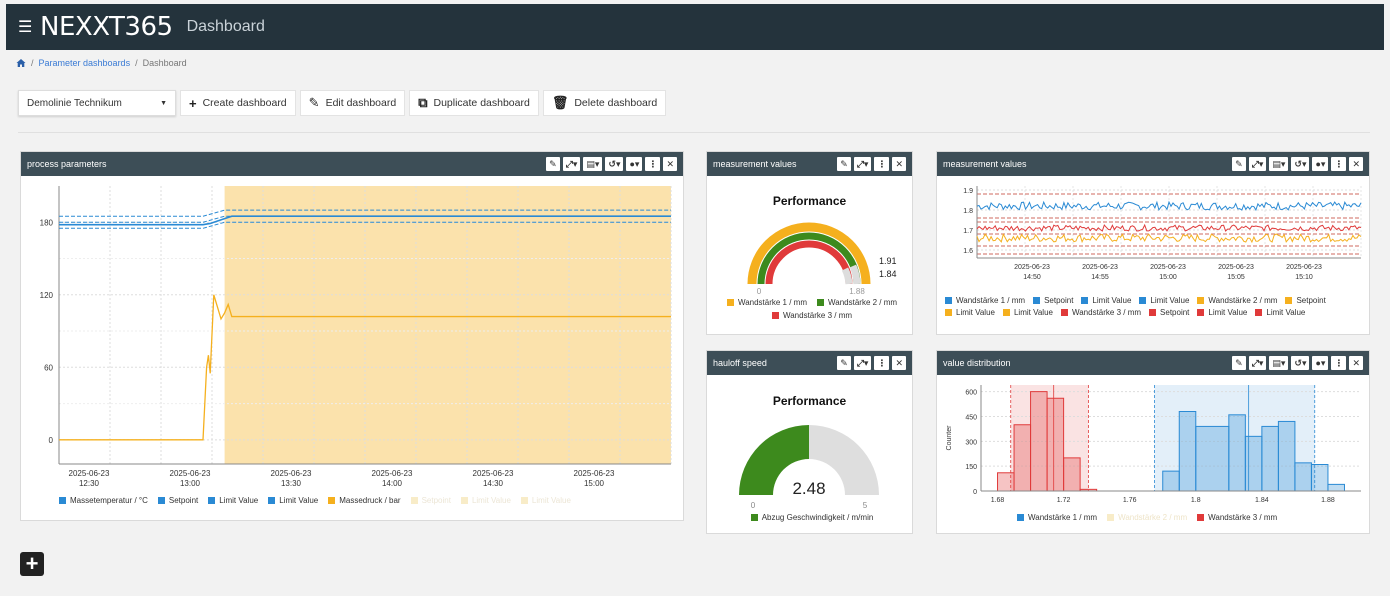 The width and height of the screenshot is (1390, 596). I want to click on legend-item: Abzug Geschwindigkeit / m/min, so click(811, 517).